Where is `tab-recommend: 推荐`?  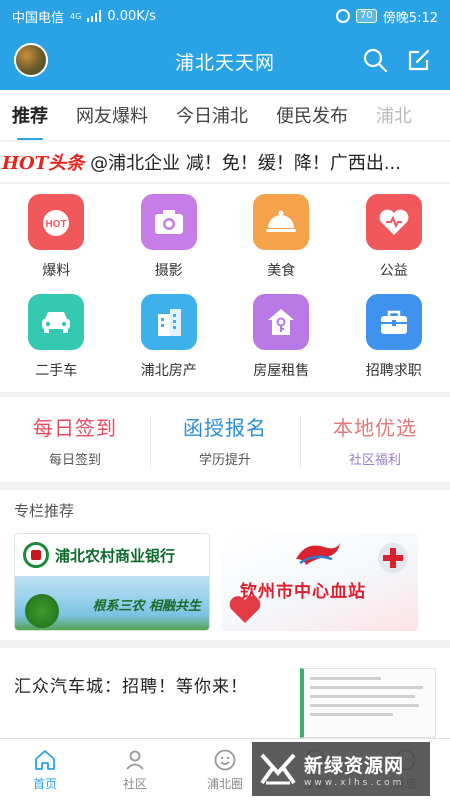
tab-recommend: 推荐 is located at coordinates (30, 115).